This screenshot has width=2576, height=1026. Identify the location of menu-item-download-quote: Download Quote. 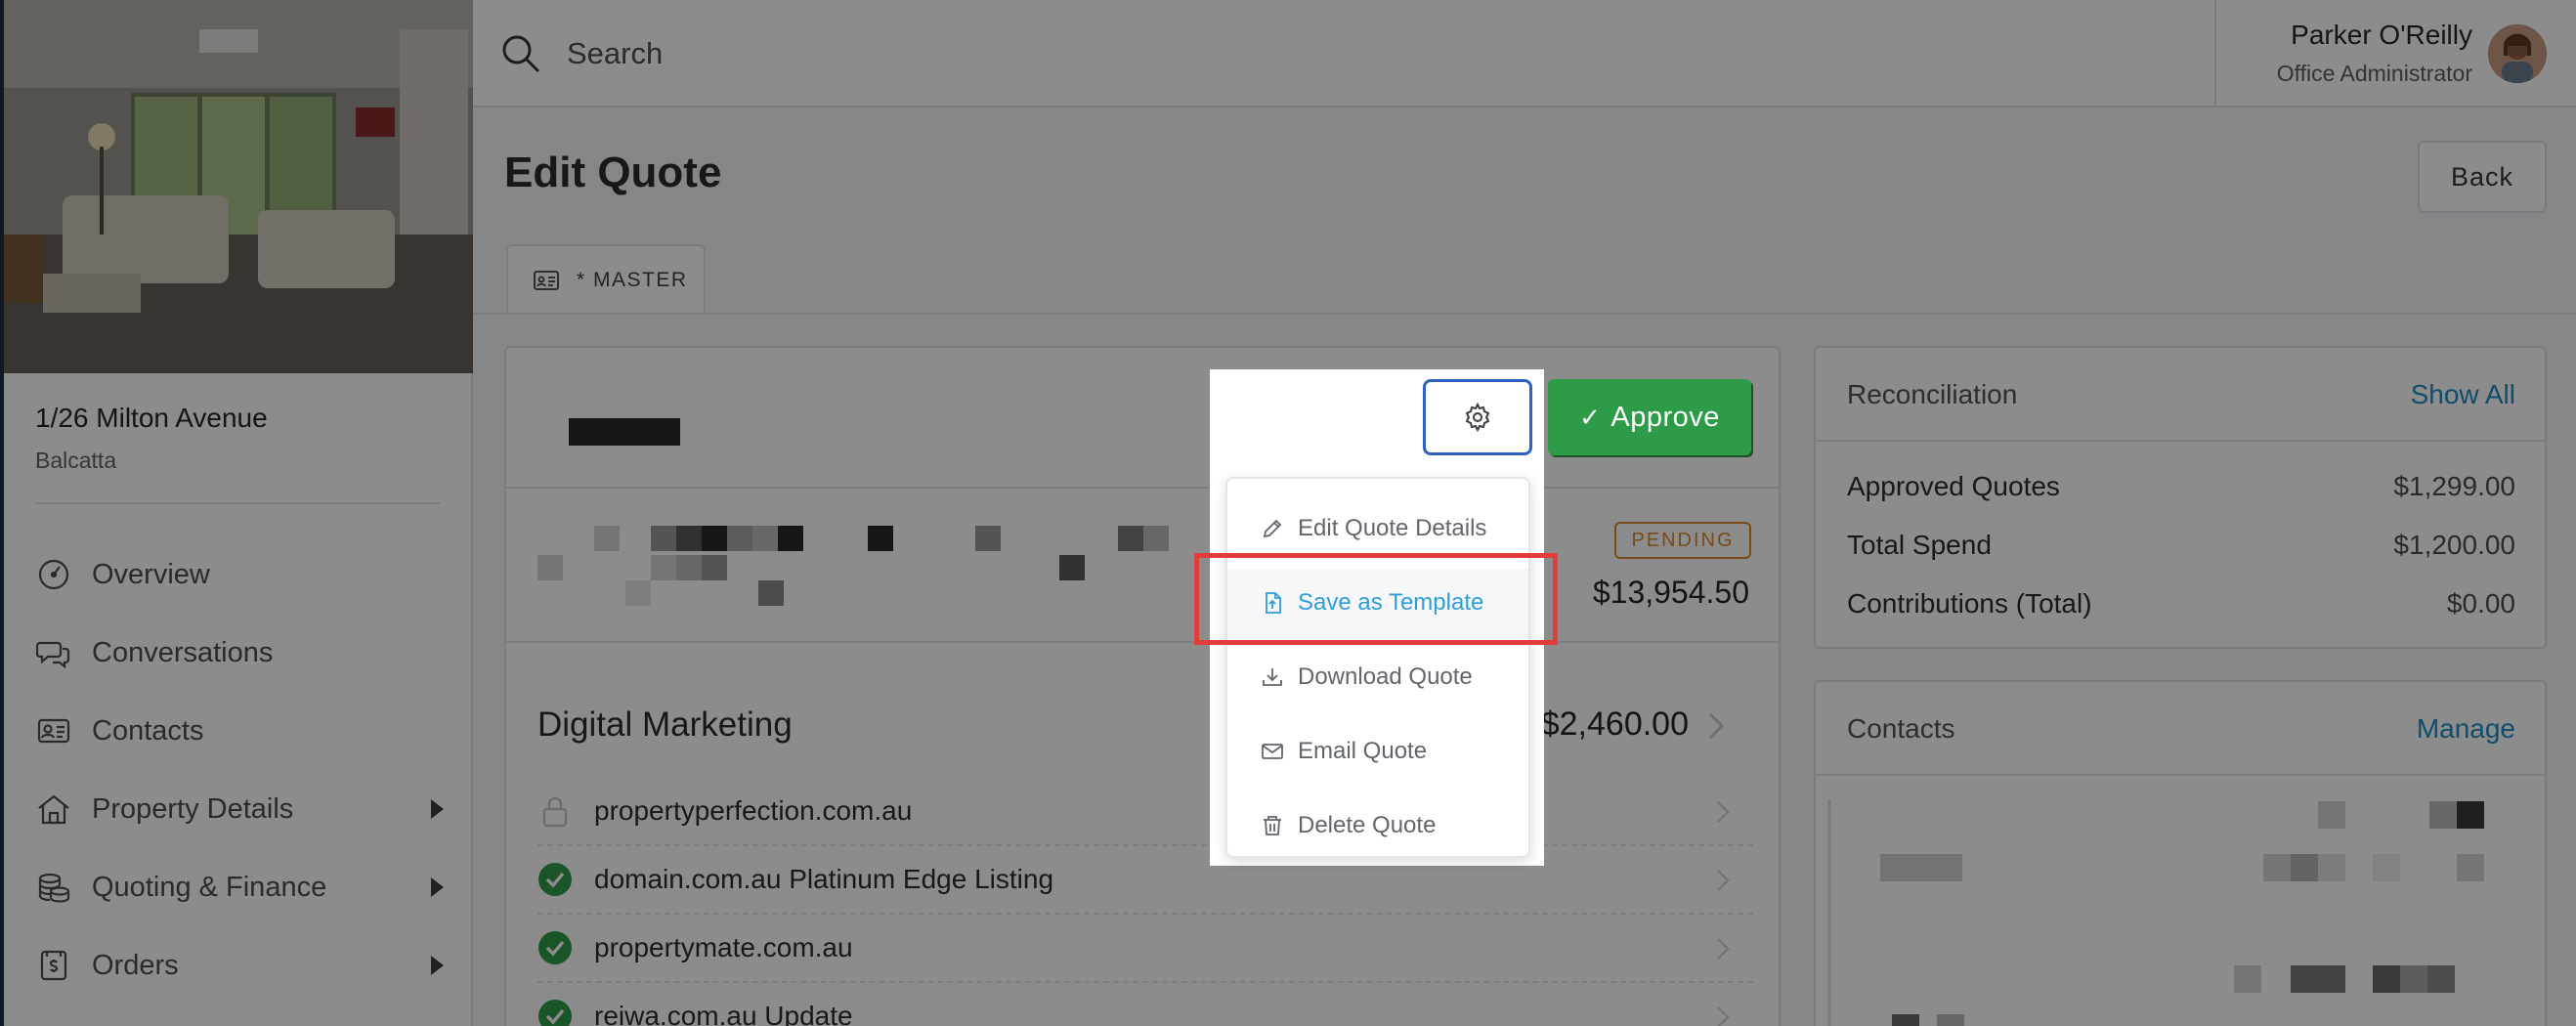
(1378, 677).